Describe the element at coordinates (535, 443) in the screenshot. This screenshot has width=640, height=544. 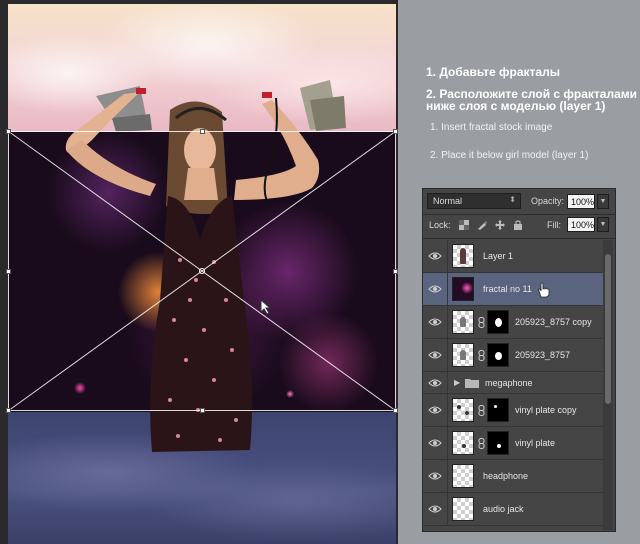
I see `layer-name: vinyl plate` at that location.